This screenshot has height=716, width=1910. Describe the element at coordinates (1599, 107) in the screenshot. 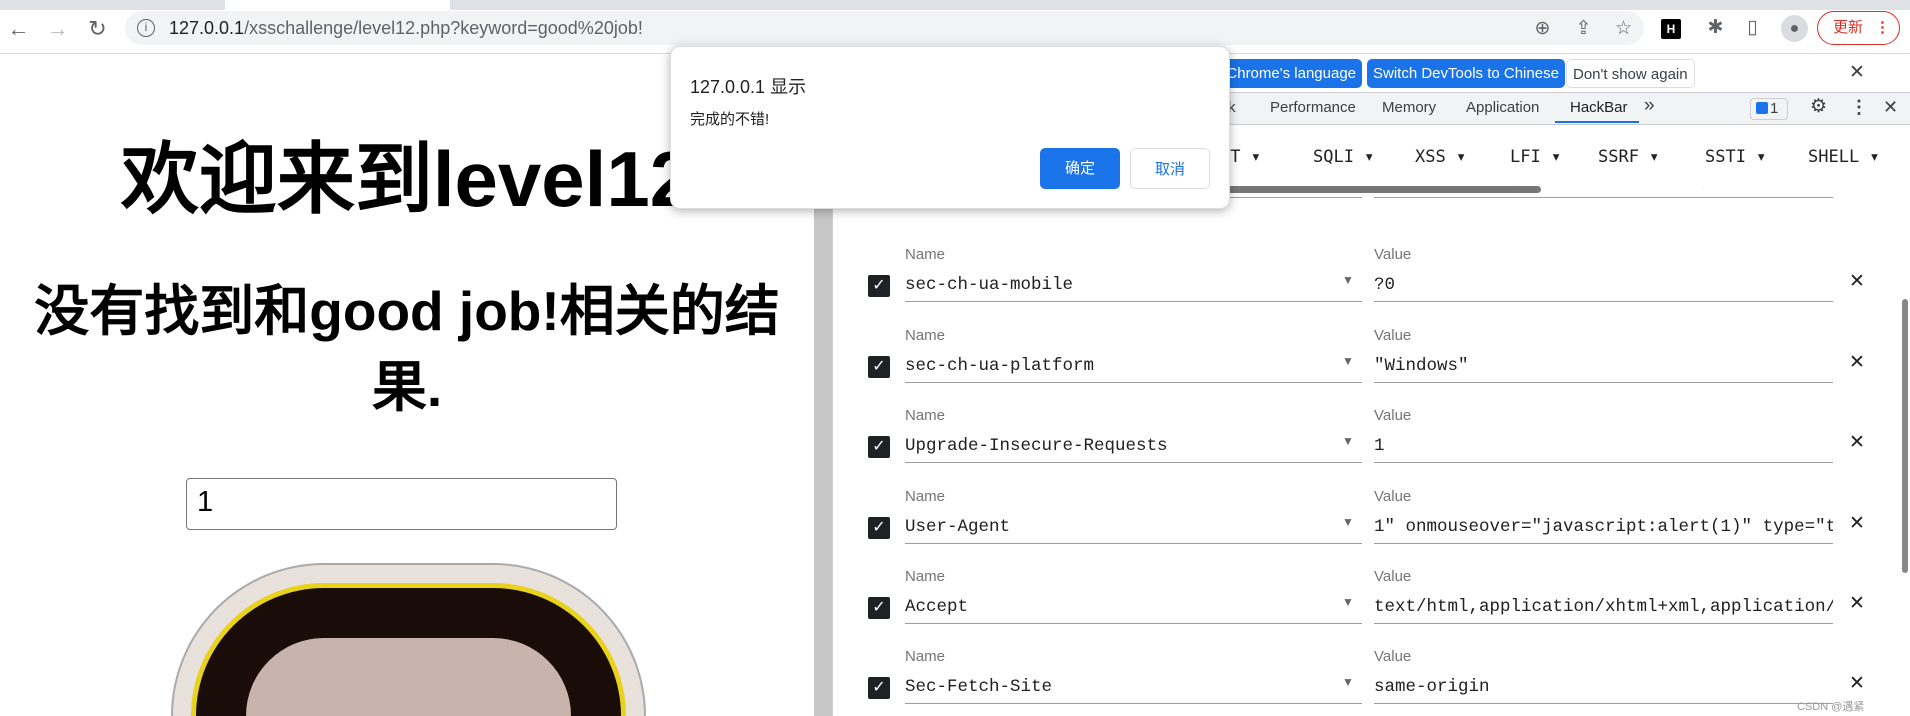

I see `tab-hackbar: HackBar` at that location.